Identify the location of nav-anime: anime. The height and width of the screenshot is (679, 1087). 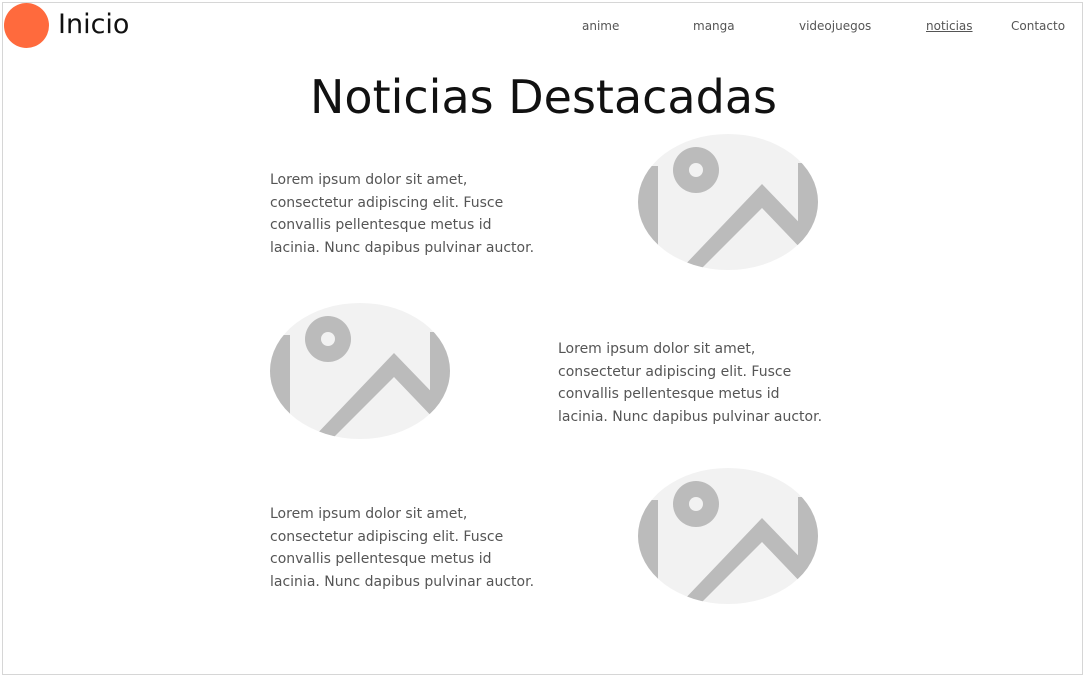
(600, 27).